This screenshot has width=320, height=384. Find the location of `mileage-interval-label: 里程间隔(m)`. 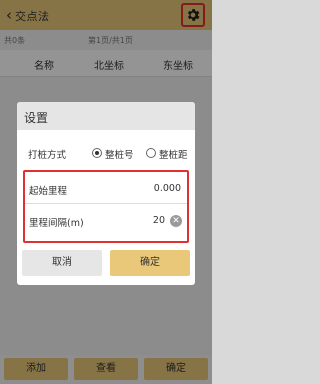

mileage-interval-label: 里程间隔(m) is located at coordinates (56, 223).